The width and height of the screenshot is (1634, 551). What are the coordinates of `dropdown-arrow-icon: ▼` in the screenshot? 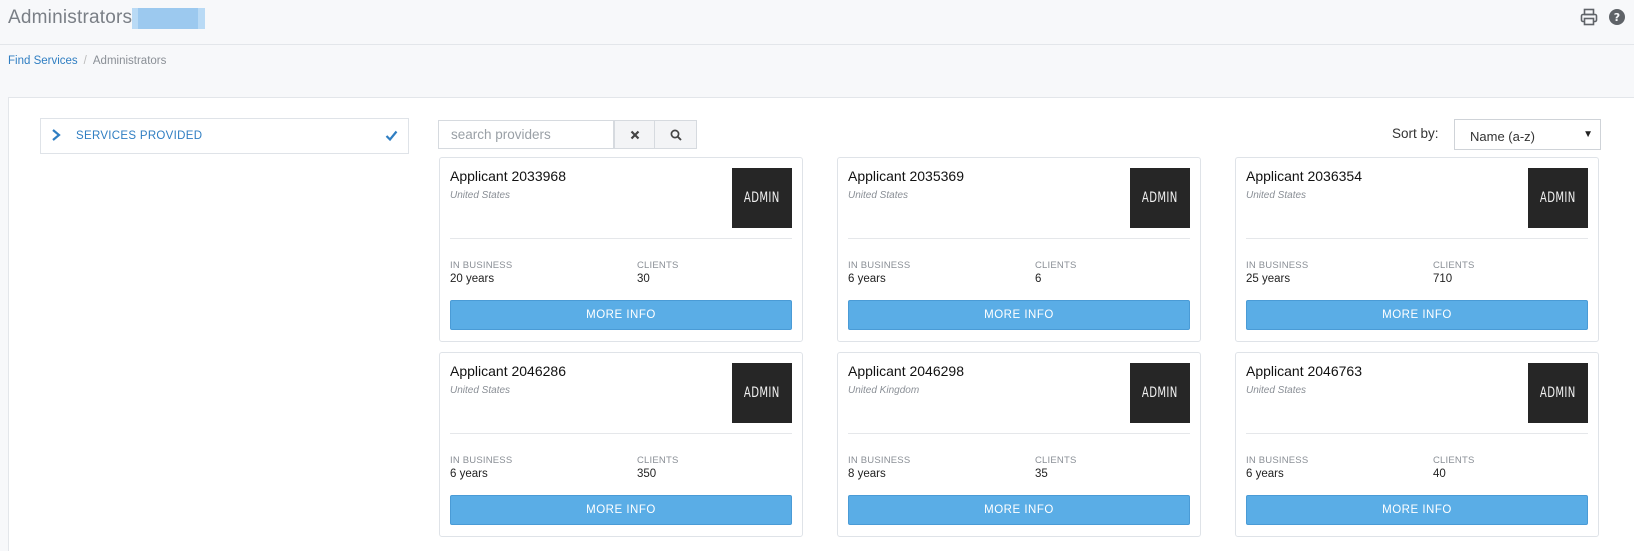 It's located at (1588, 134).